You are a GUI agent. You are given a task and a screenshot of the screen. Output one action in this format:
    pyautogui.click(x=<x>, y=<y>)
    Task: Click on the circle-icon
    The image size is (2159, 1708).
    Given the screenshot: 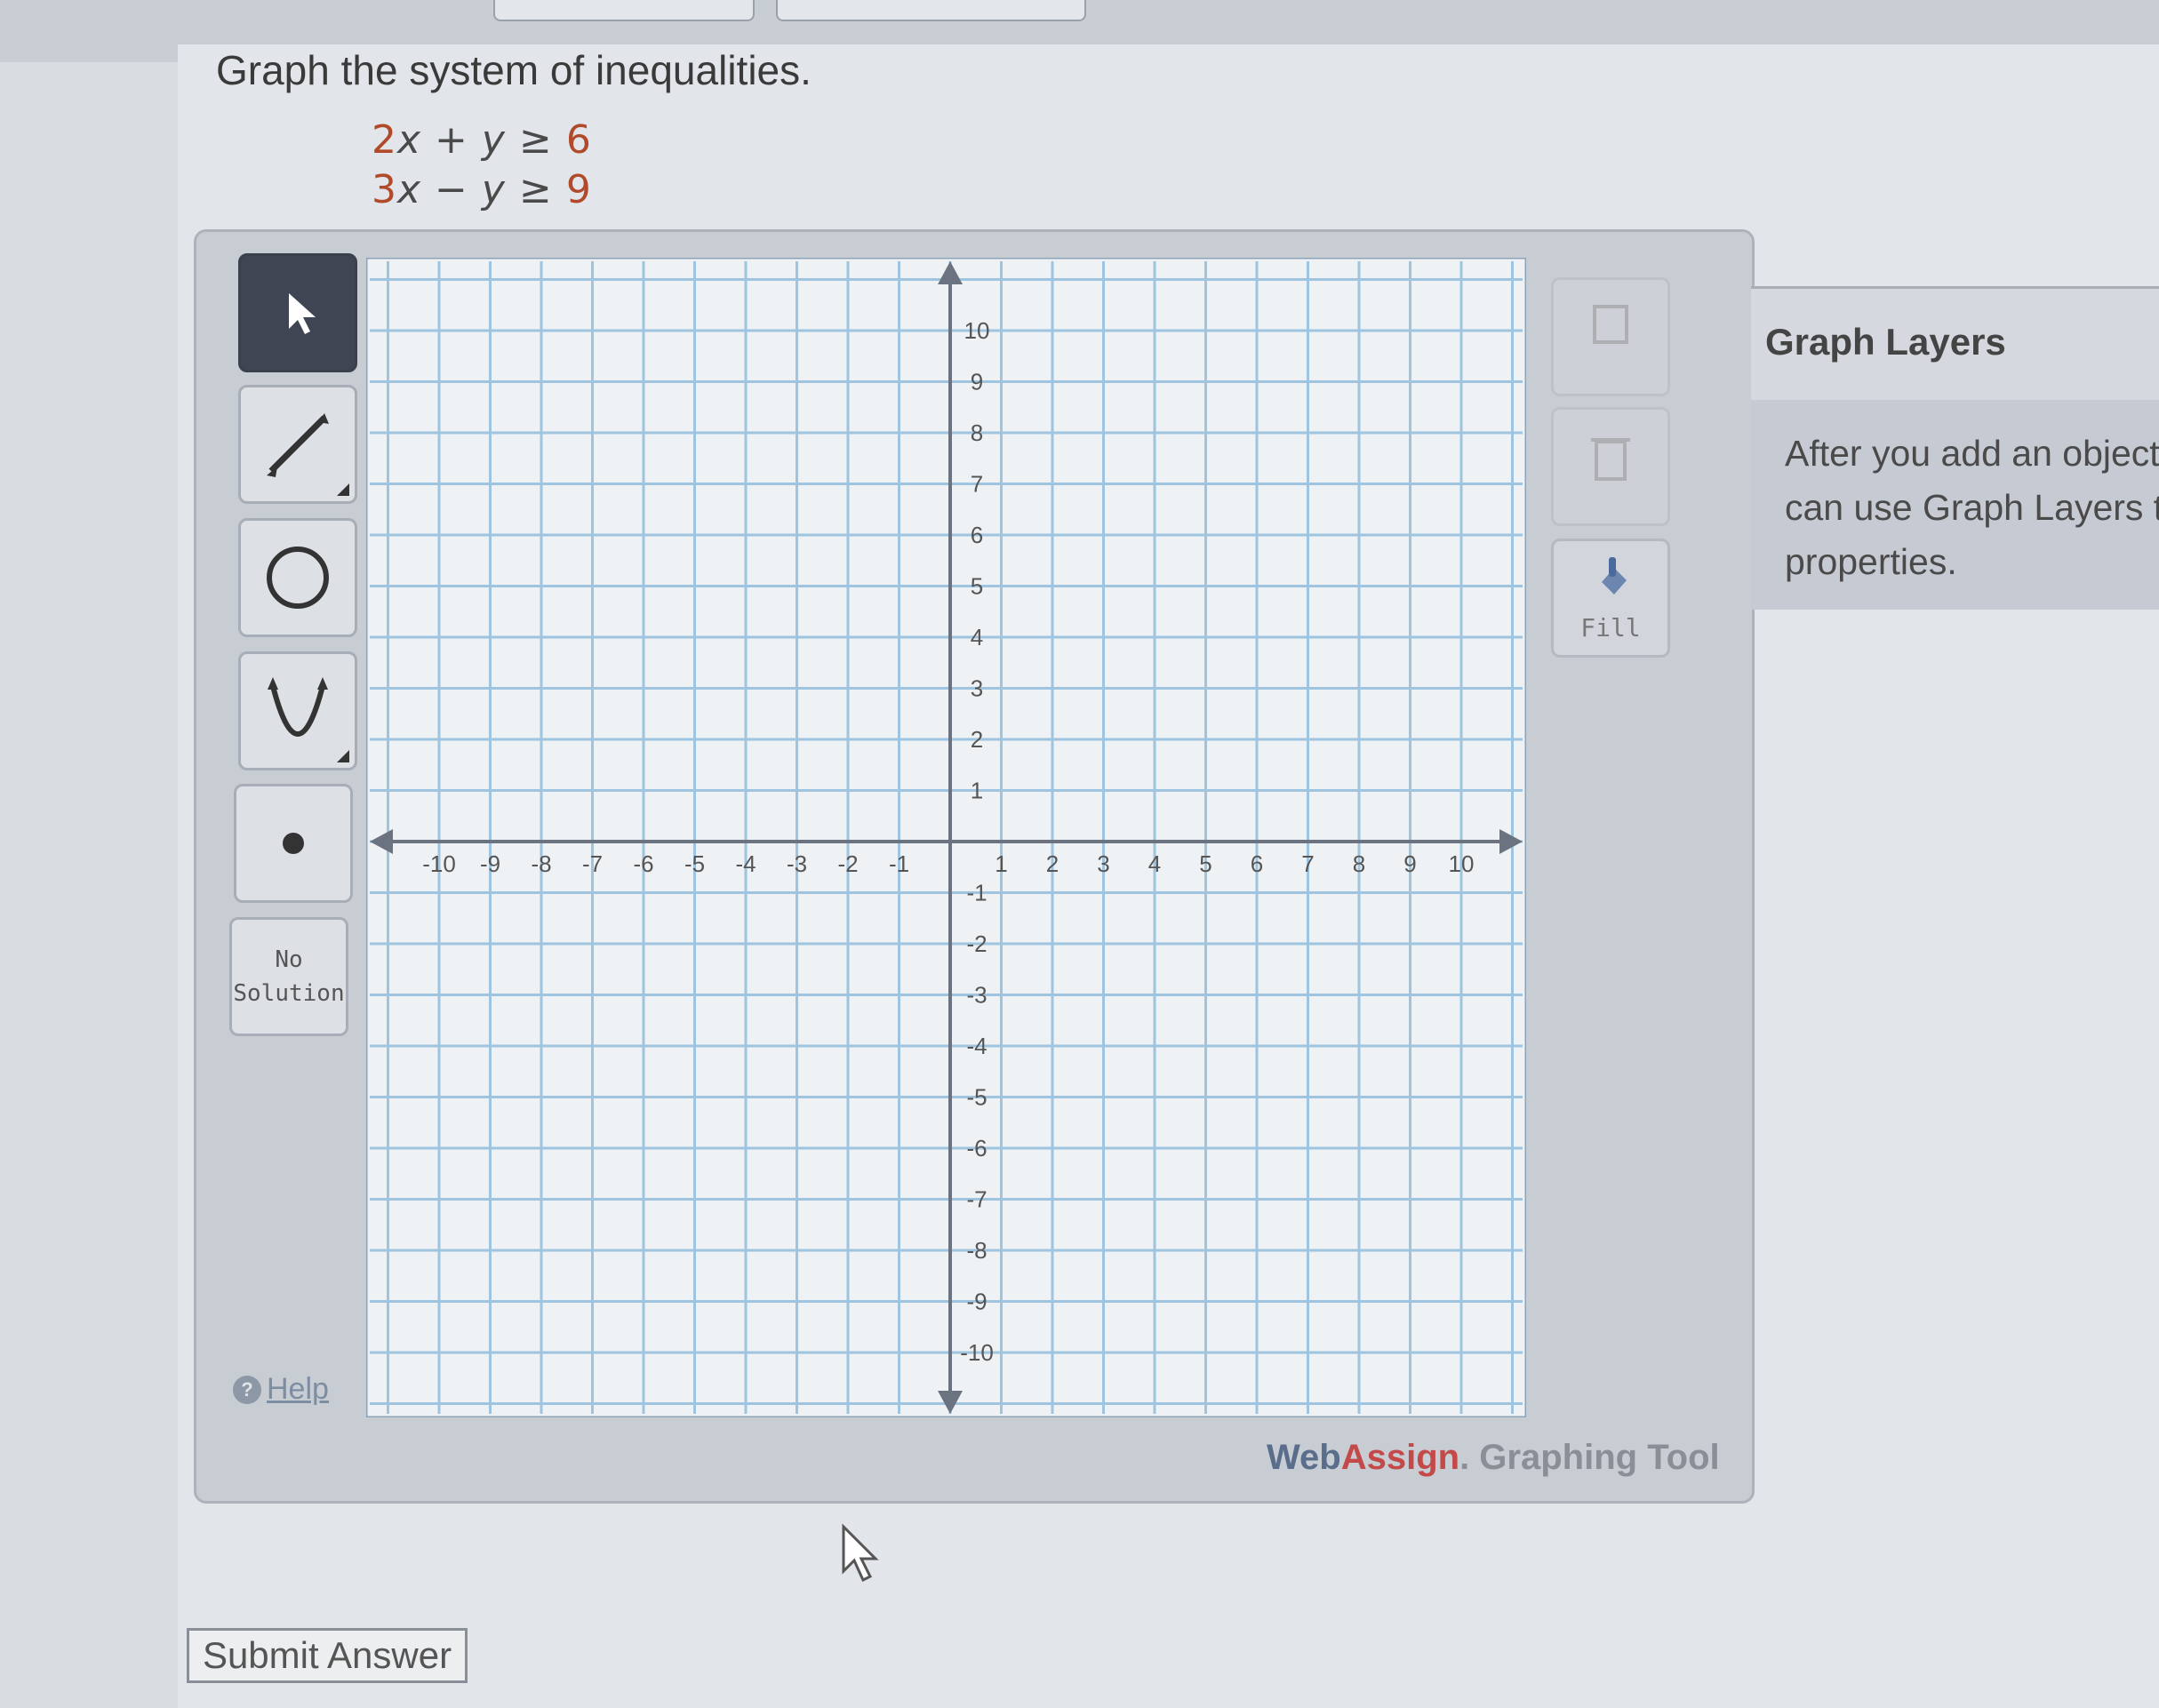 What is the action you would take?
    pyautogui.click(x=298, y=578)
    